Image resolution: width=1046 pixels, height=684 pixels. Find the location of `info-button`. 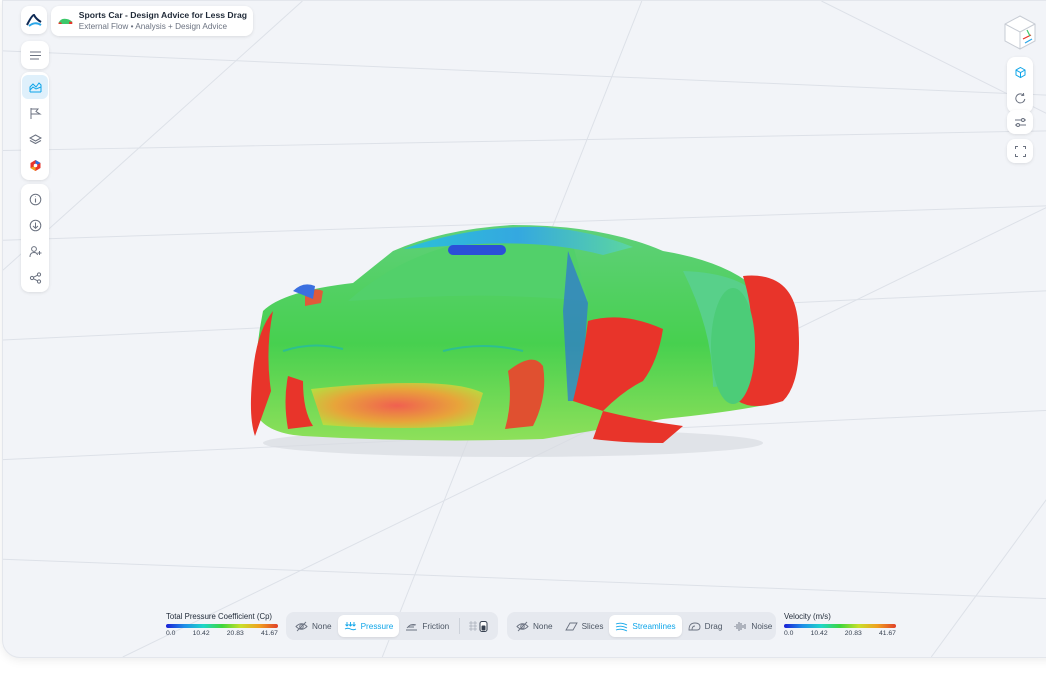

info-button is located at coordinates (35, 199).